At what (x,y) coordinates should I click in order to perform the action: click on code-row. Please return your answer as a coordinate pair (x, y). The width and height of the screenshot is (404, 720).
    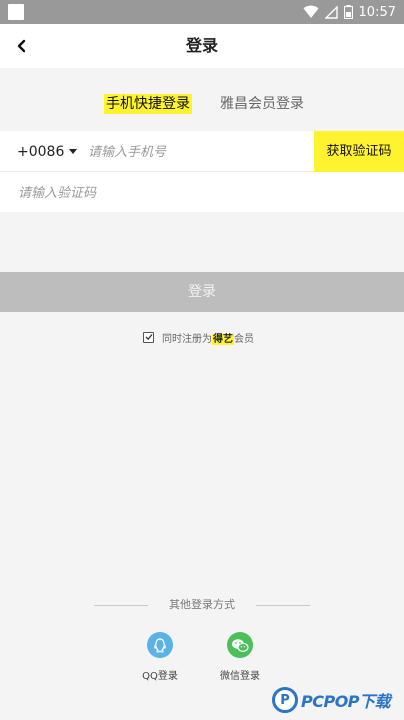
    Looking at the image, I should click on (202, 192).